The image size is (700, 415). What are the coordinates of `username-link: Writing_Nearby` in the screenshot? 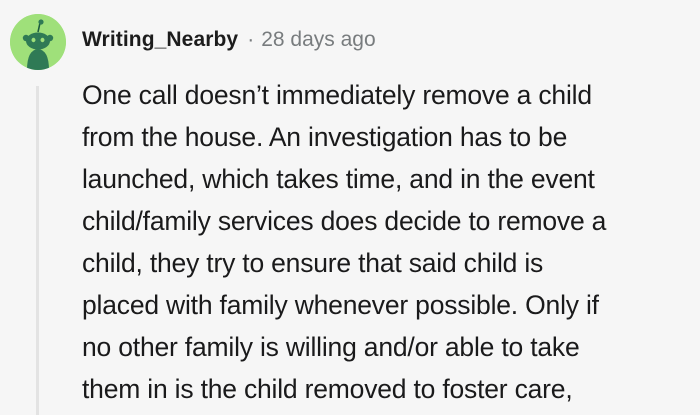 It's located at (160, 40).